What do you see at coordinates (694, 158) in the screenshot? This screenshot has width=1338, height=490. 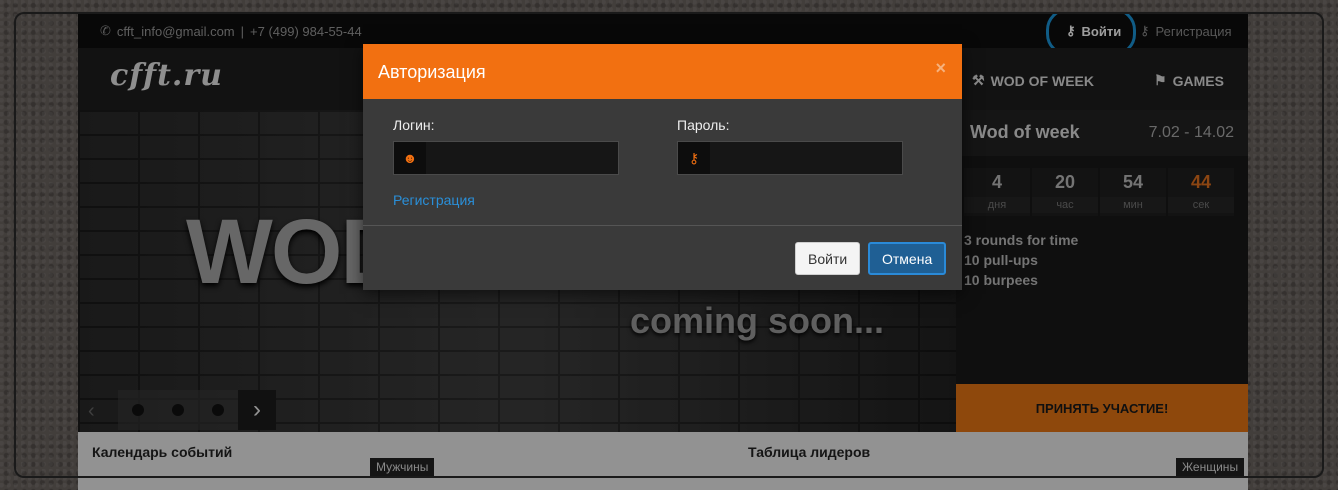 I see `key-icon: ⚷` at bounding box center [694, 158].